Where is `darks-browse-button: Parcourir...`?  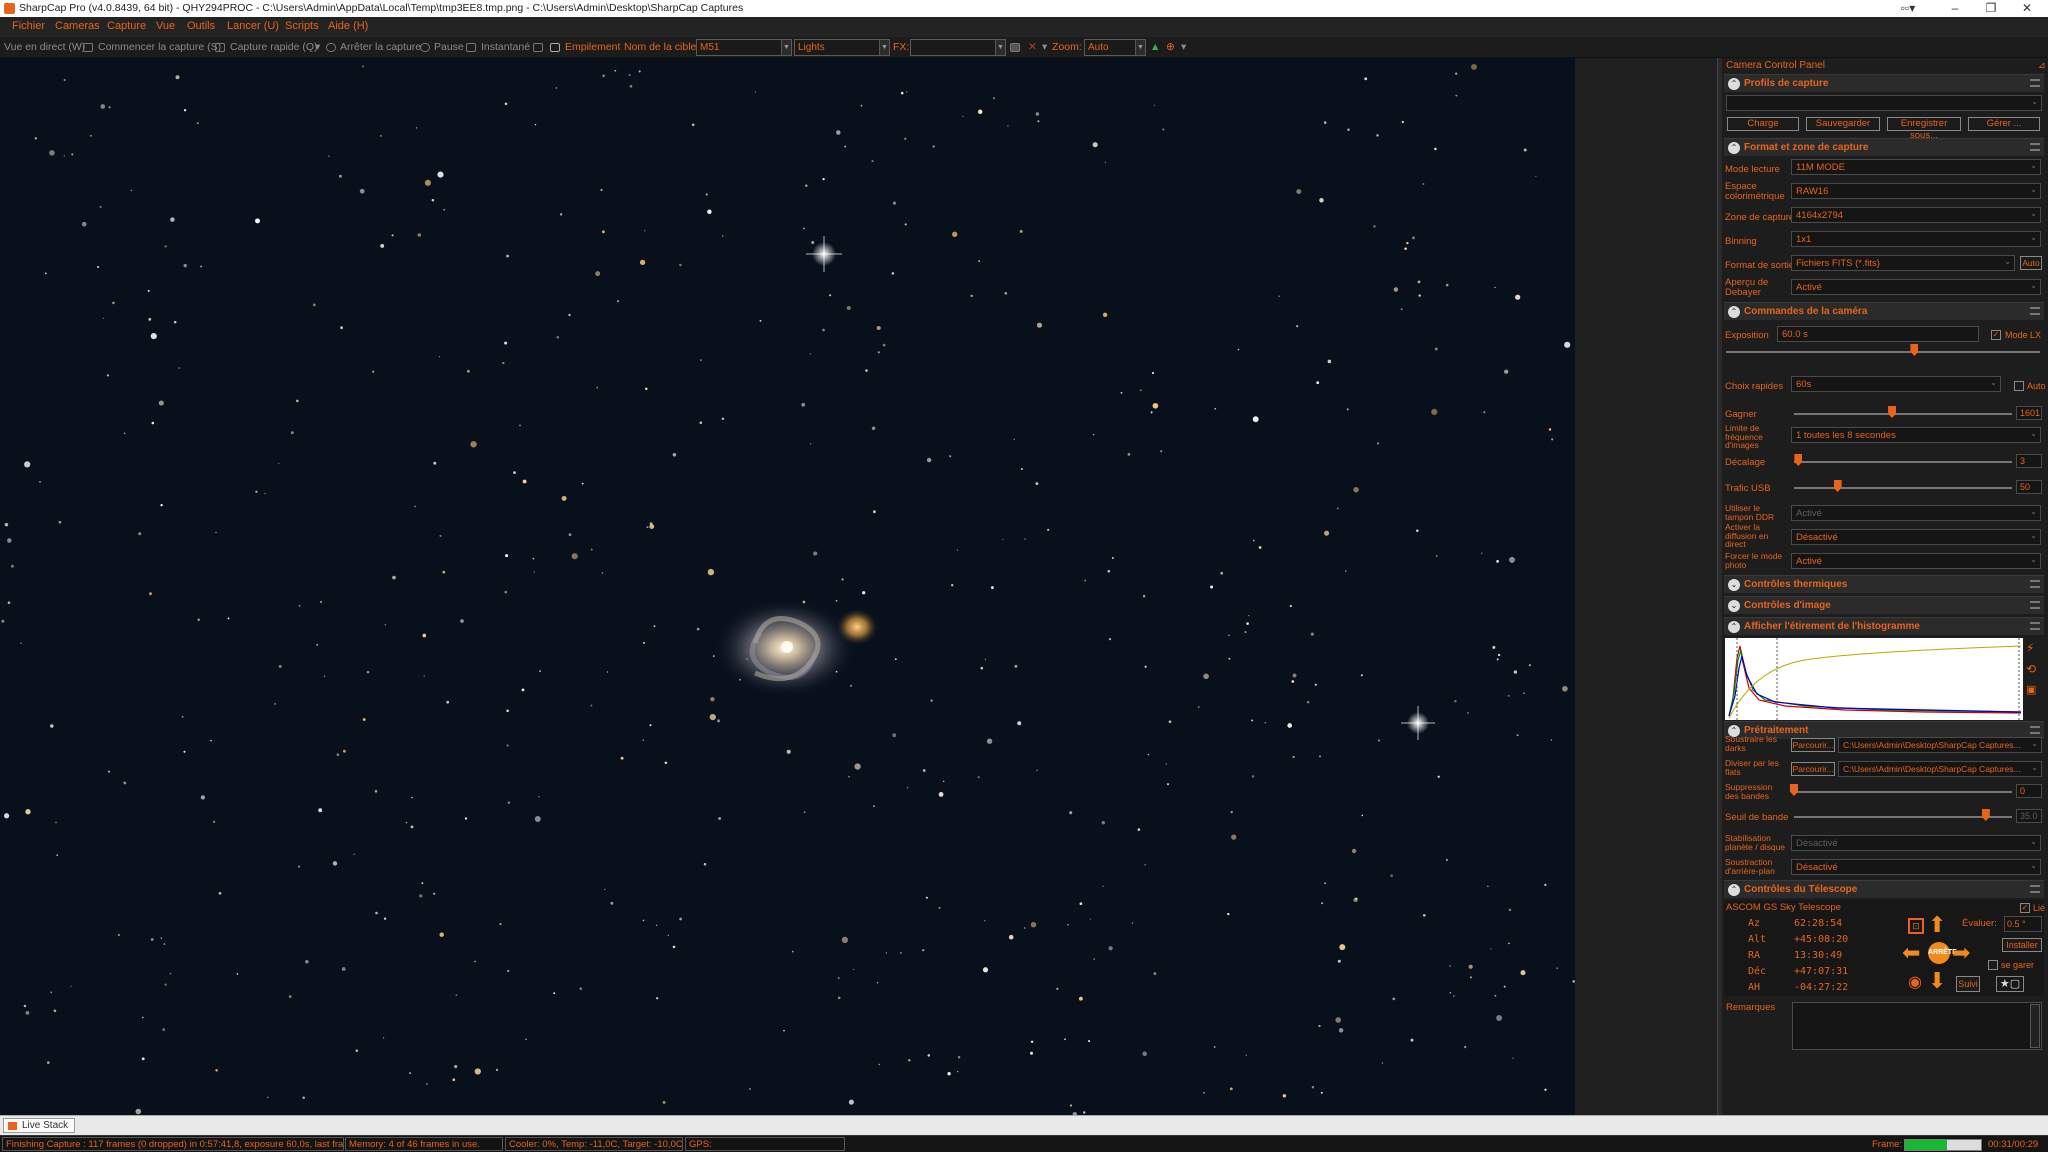
darks-browse-button: Parcourir... is located at coordinates (1813, 745).